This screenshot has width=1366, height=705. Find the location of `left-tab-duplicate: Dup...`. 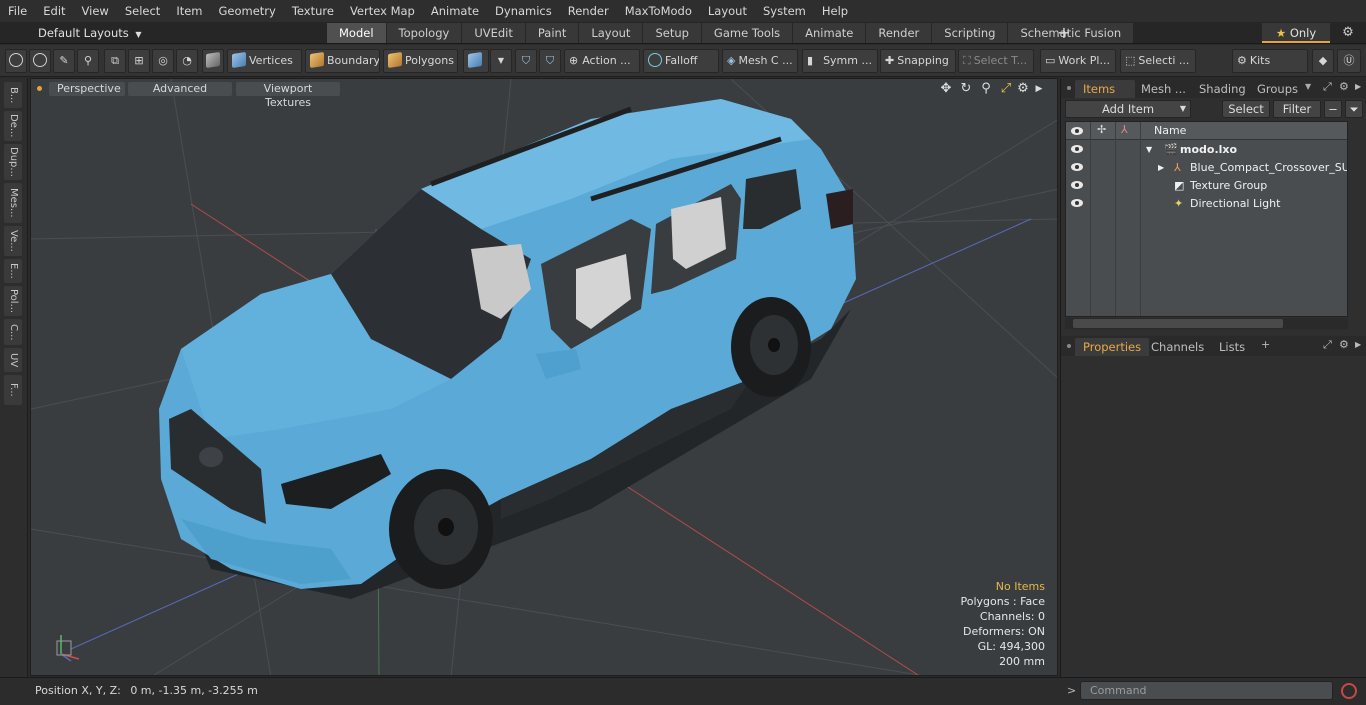

left-tab-duplicate: Dup... is located at coordinates (13, 162).